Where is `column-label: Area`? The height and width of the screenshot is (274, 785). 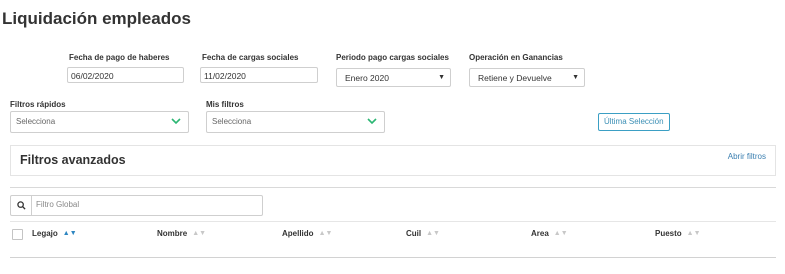
column-label: Area is located at coordinates (540, 233).